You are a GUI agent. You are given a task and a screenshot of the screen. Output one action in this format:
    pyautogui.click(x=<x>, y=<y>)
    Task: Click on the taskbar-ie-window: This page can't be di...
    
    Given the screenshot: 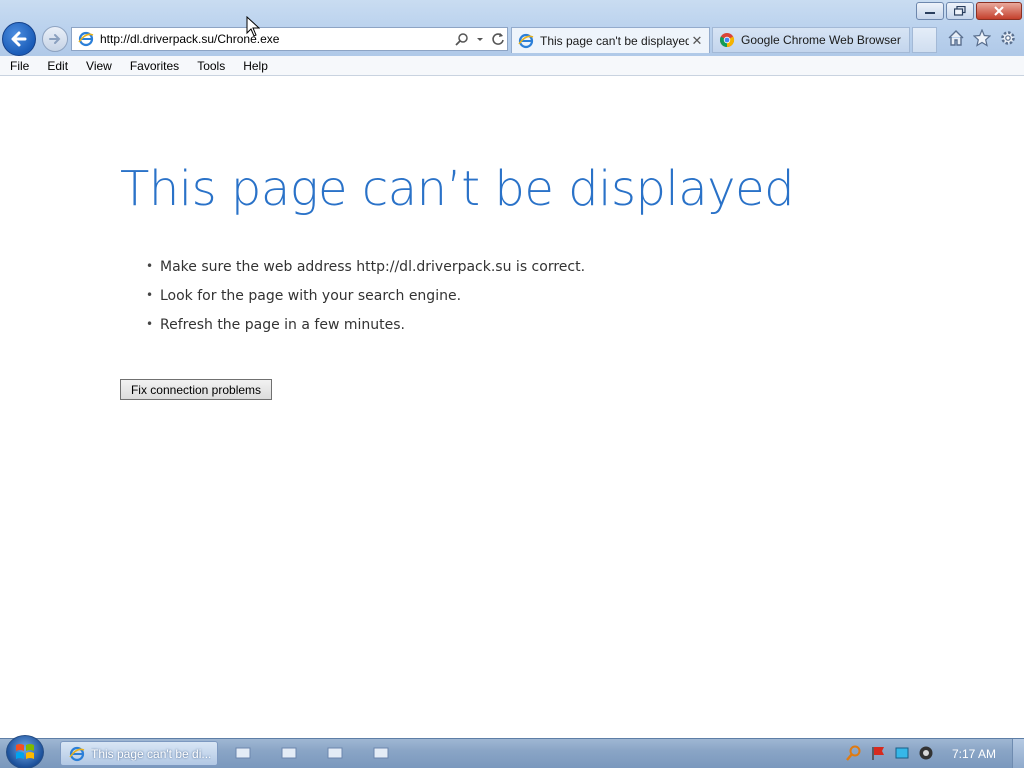 What is the action you would take?
    pyautogui.click(x=139, y=753)
    